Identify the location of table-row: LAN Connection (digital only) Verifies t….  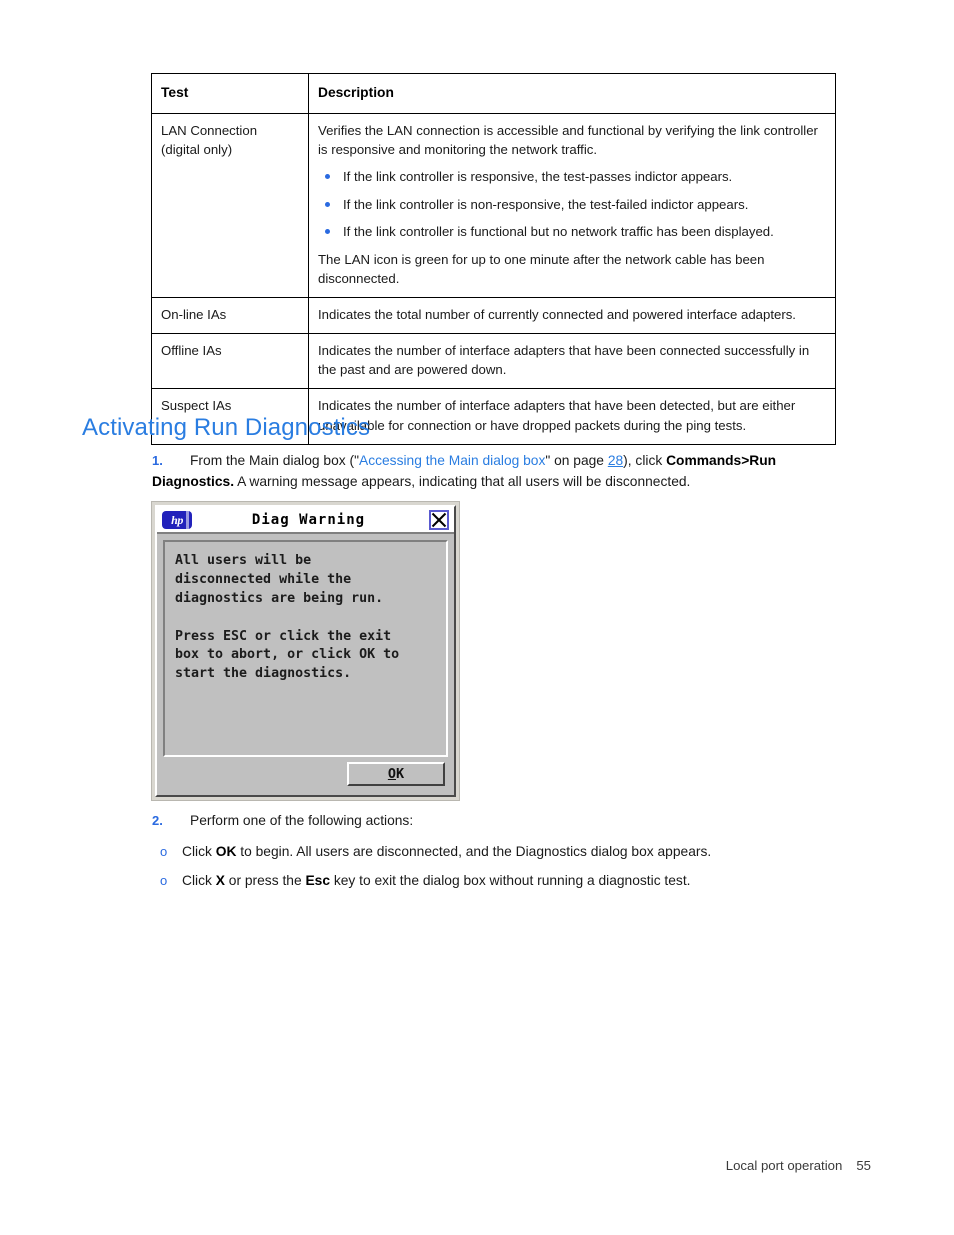
(493, 205).